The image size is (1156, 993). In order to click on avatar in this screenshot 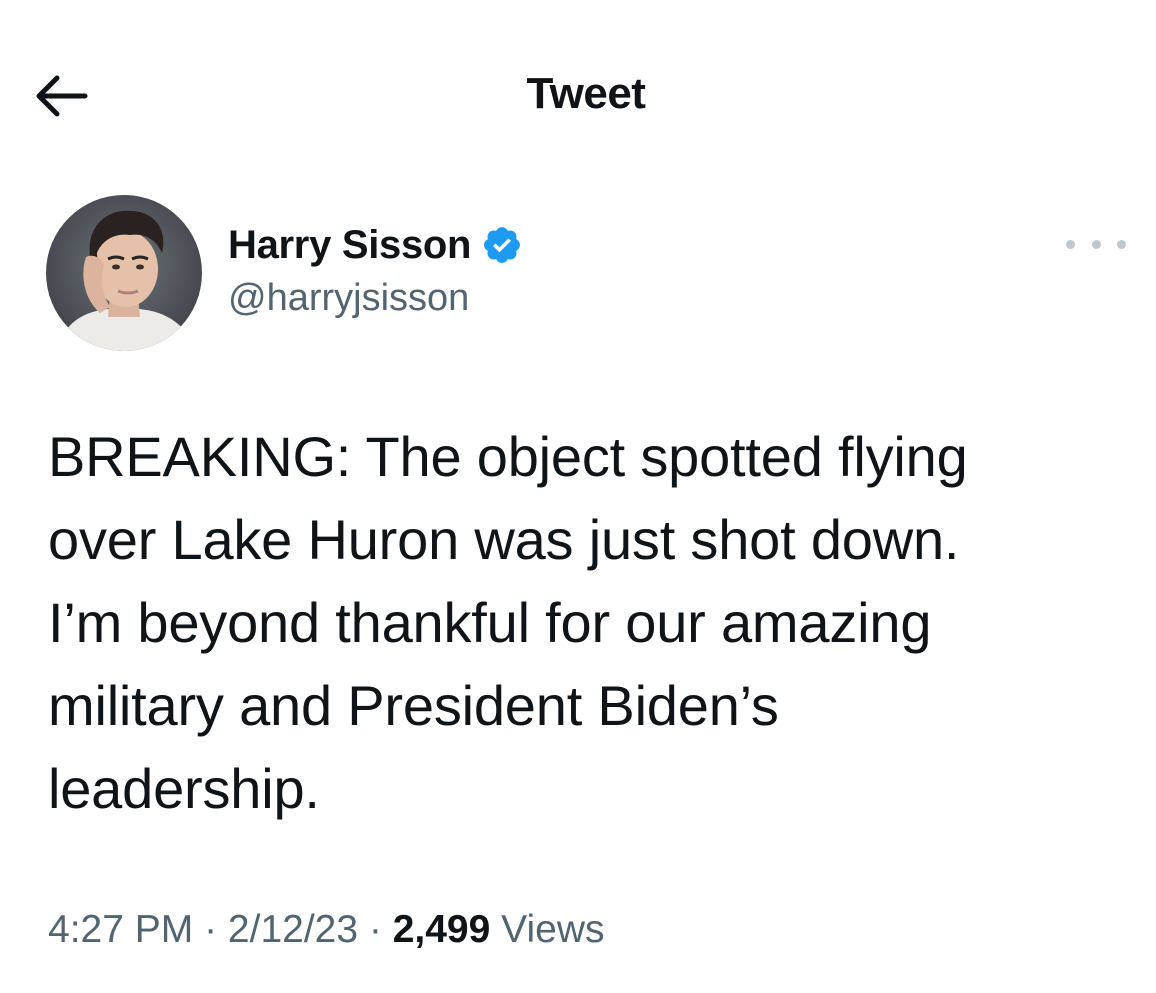, I will do `click(124, 273)`.